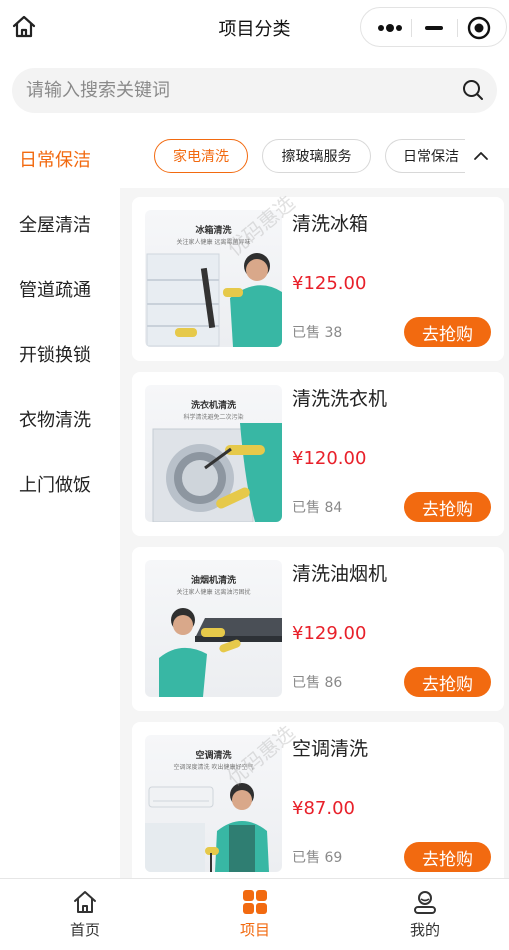 This screenshot has height=950, width=509. What do you see at coordinates (213, 406) in the screenshot?
I see `thumb-title: 洗衣机清洗` at bounding box center [213, 406].